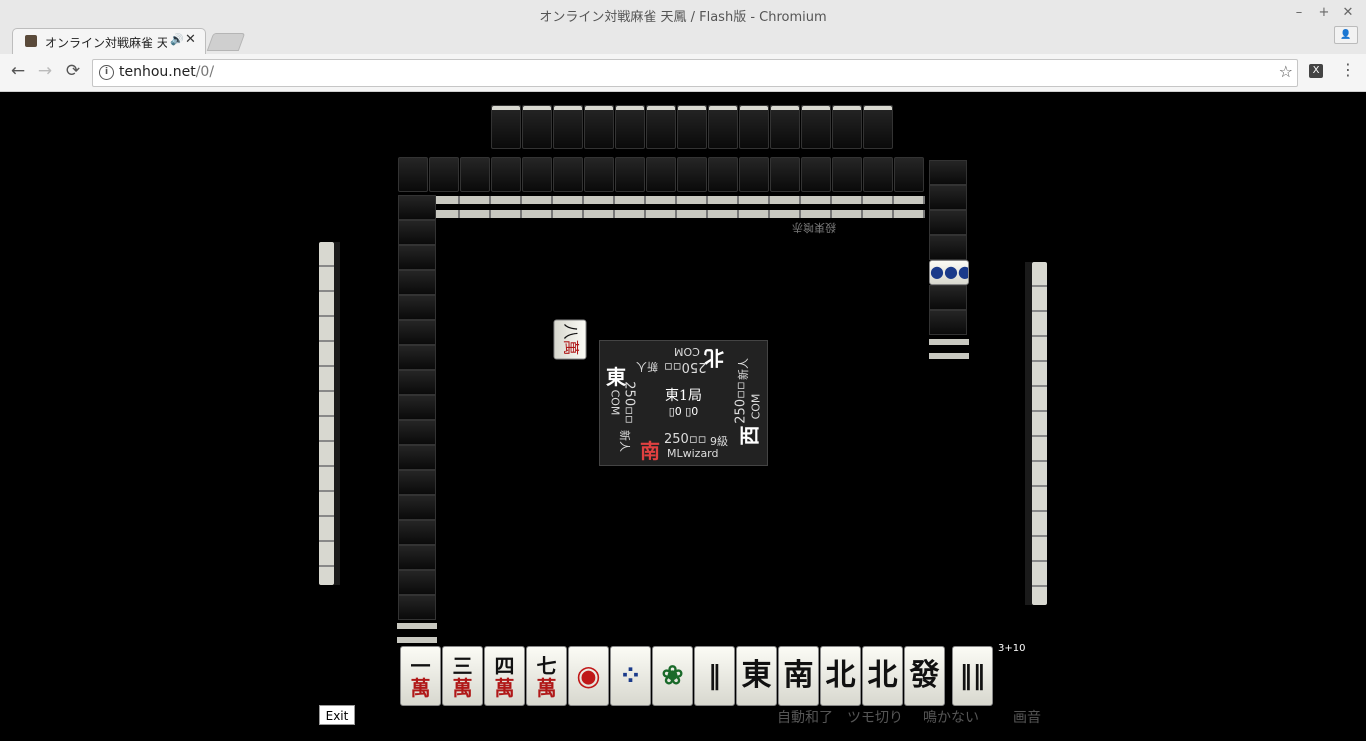 This screenshot has height=741, width=1366. Describe the element at coordinates (177, 39) in the screenshot. I see `audio-icon: 🔊` at that location.